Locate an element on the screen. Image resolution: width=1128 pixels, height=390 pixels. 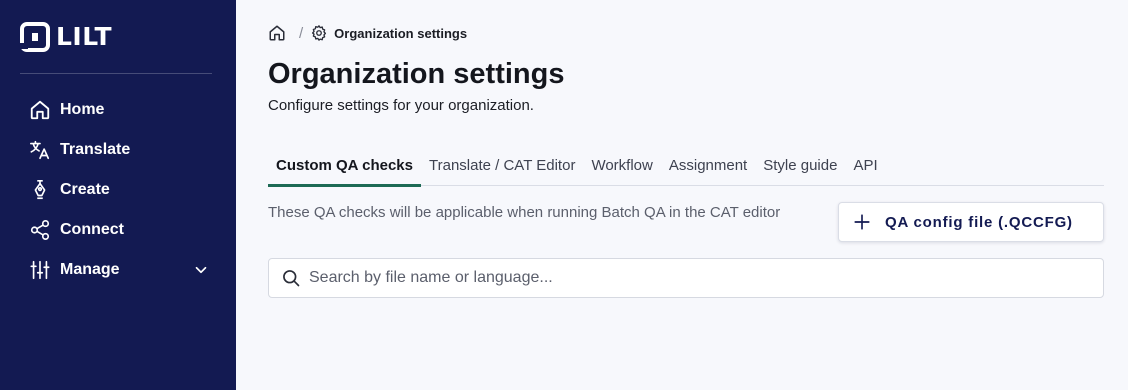
sidebar-item-translate: Translate is located at coordinates (118, 150).